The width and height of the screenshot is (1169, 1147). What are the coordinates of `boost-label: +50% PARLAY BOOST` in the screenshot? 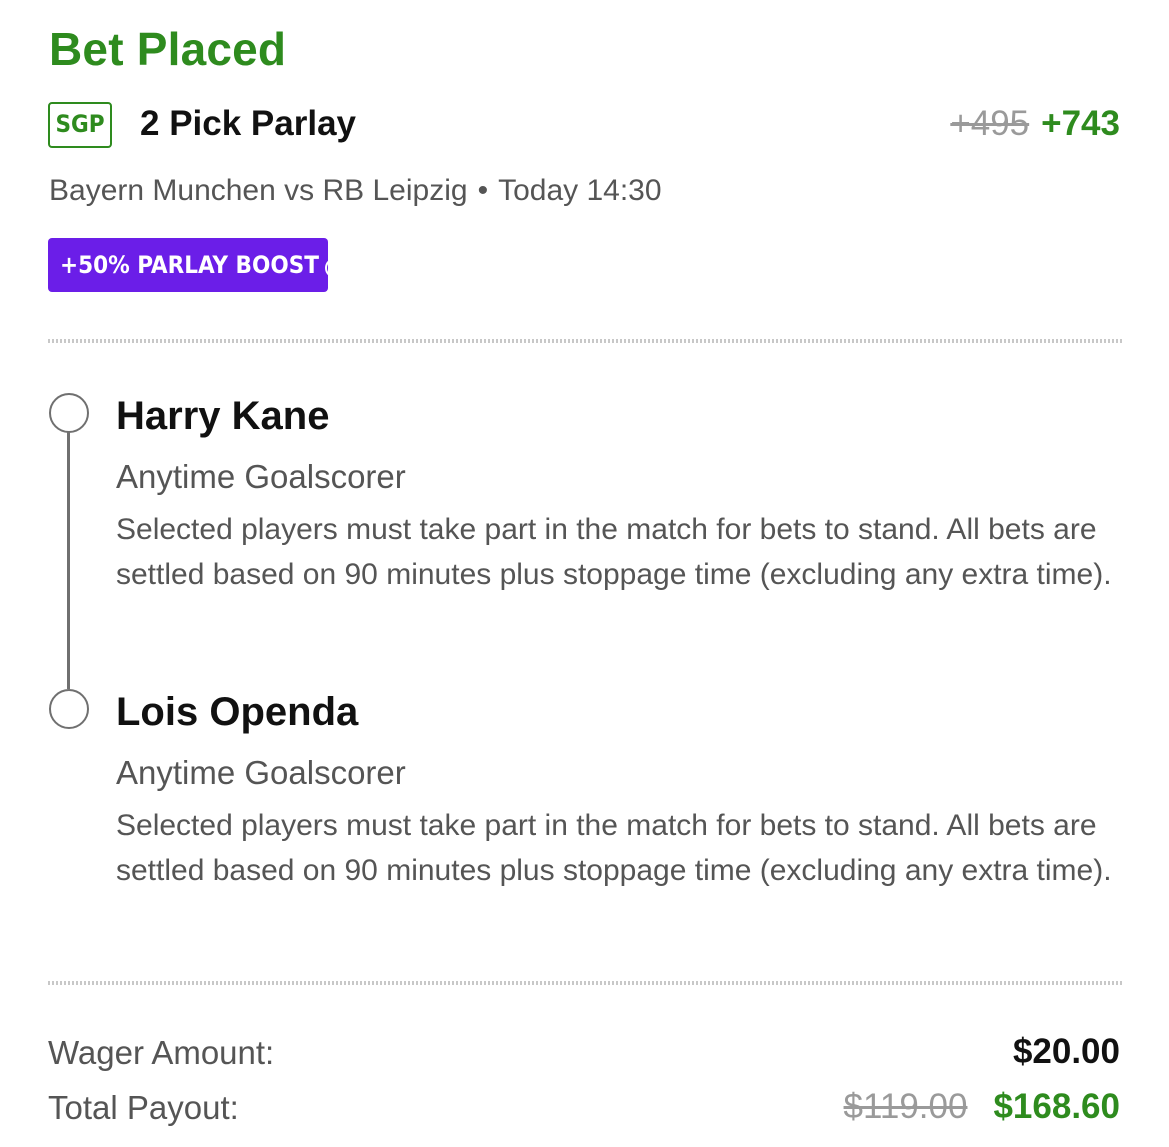 It's located at (189, 265).